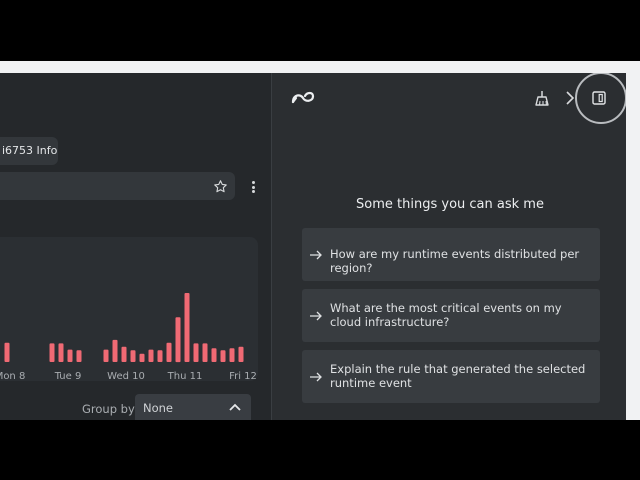 This screenshot has width=640, height=480. Describe the element at coordinates (633, 246) in the screenshot. I see `window-right-strip` at that location.